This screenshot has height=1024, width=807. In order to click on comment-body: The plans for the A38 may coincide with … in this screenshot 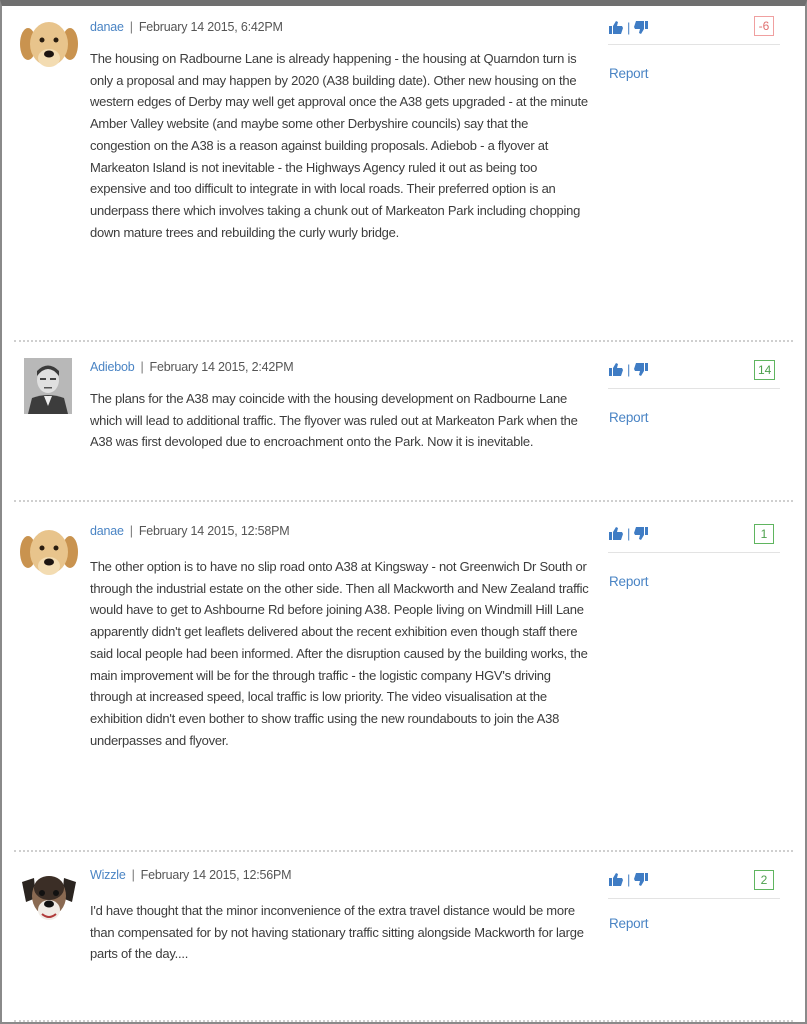, I will do `click(334, 420)`.